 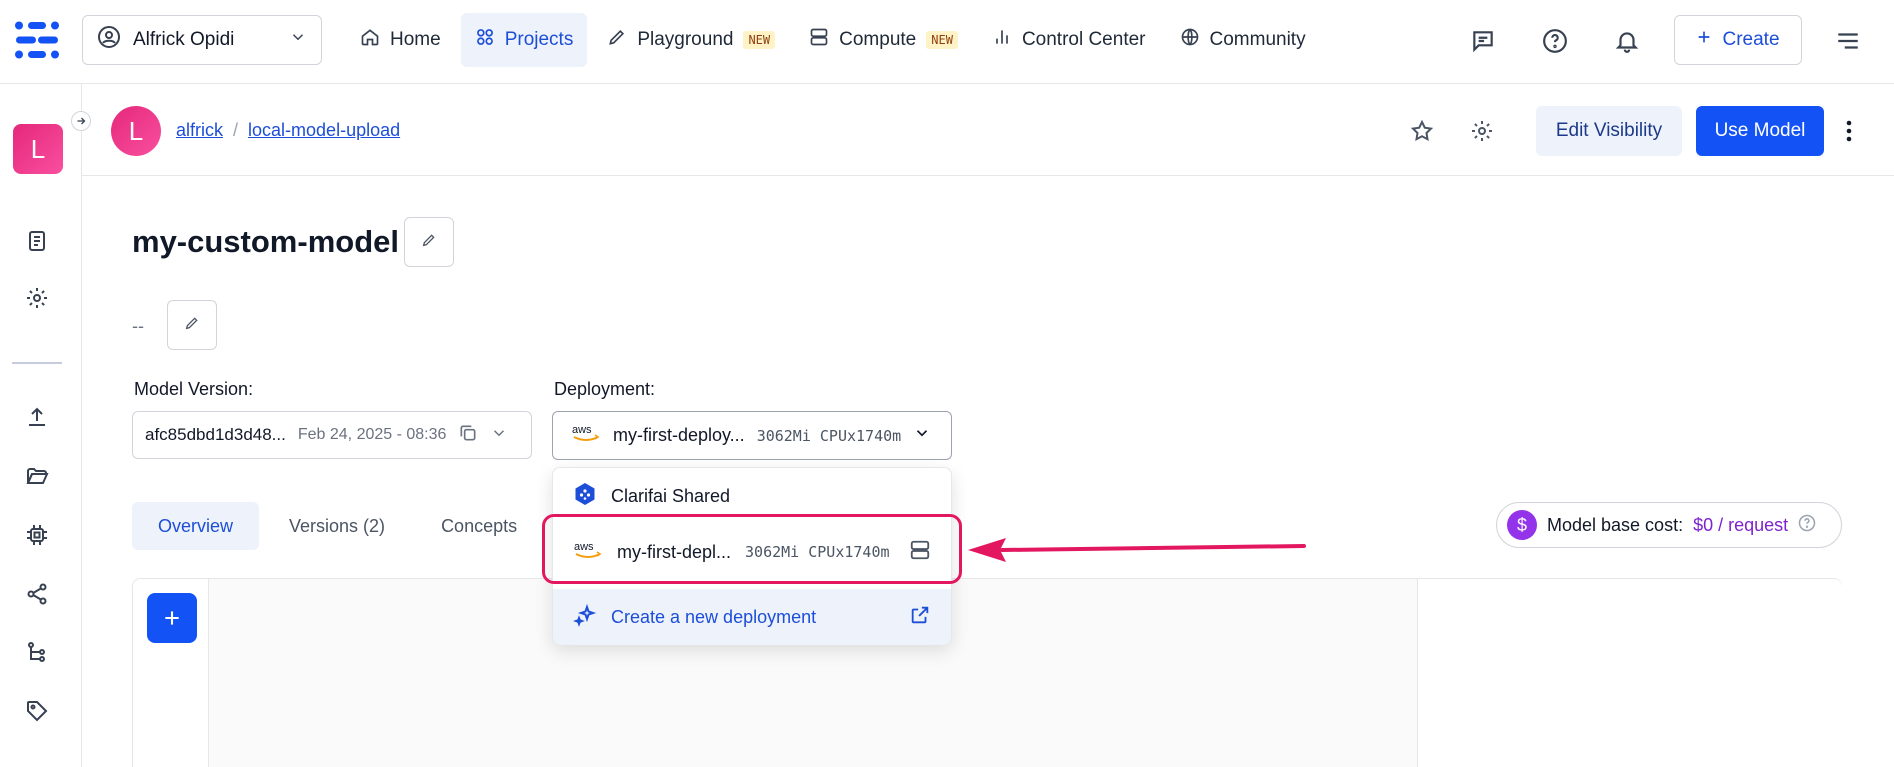 I want to click on create-label: Create, so click(x=1751, y=39).